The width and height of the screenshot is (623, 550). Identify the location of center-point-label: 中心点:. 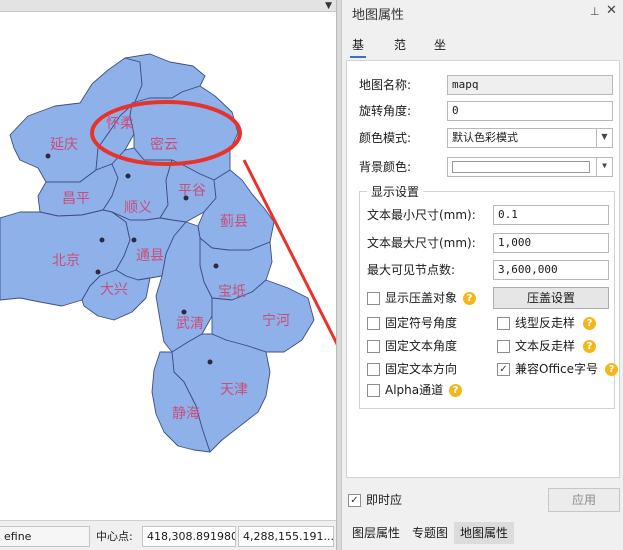
(114, 536).